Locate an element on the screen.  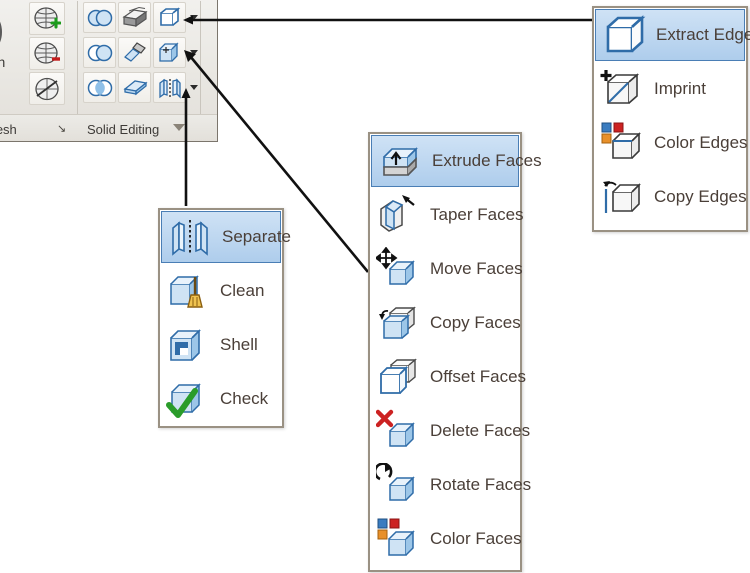
menu-item-label: Separate is located at coordinates (256, 236).